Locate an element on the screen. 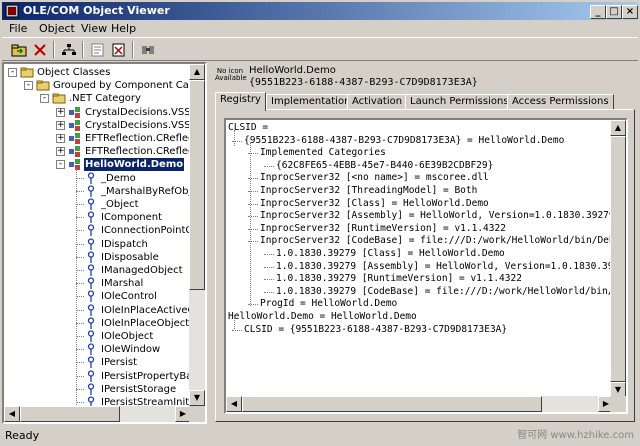 The height and width of the screenshot is (446, 640). tree-node-label: IDispatch is located at coordinates (124, 244).